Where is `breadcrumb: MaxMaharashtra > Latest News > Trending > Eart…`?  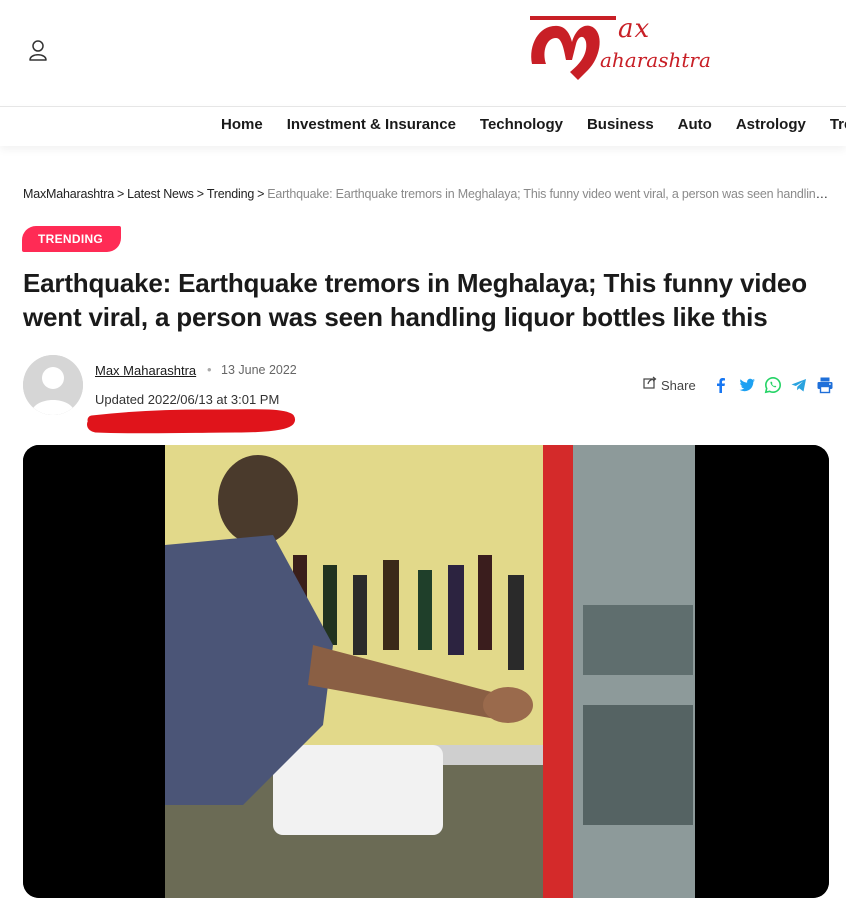
breadcrumb: MaxMaharashtra > Latest News > Trending > Eart… is located at coordinates (428, 194).